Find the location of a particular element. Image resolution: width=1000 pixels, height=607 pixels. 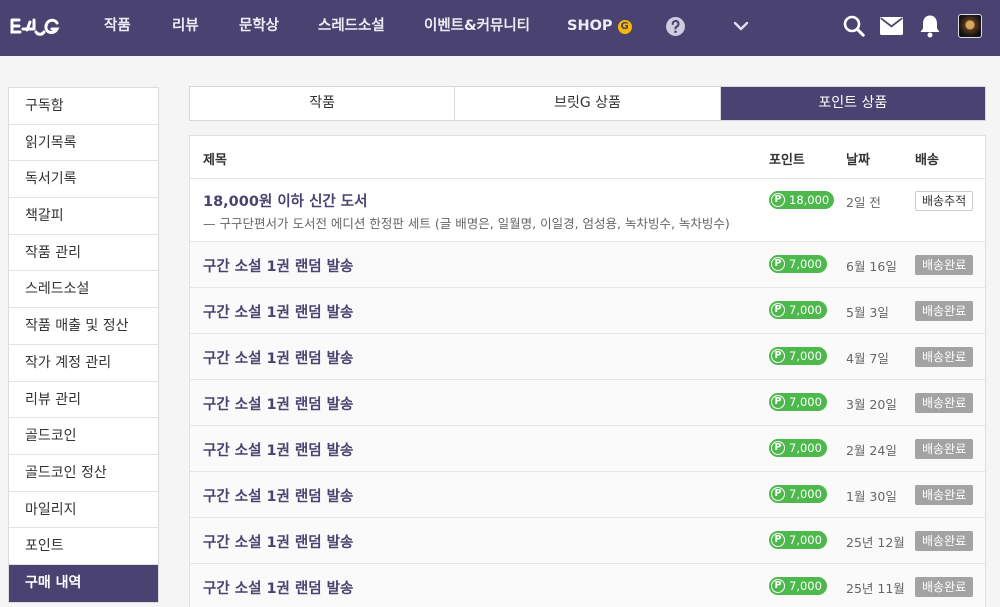

user-avatar is located at coordinates (970, 26).